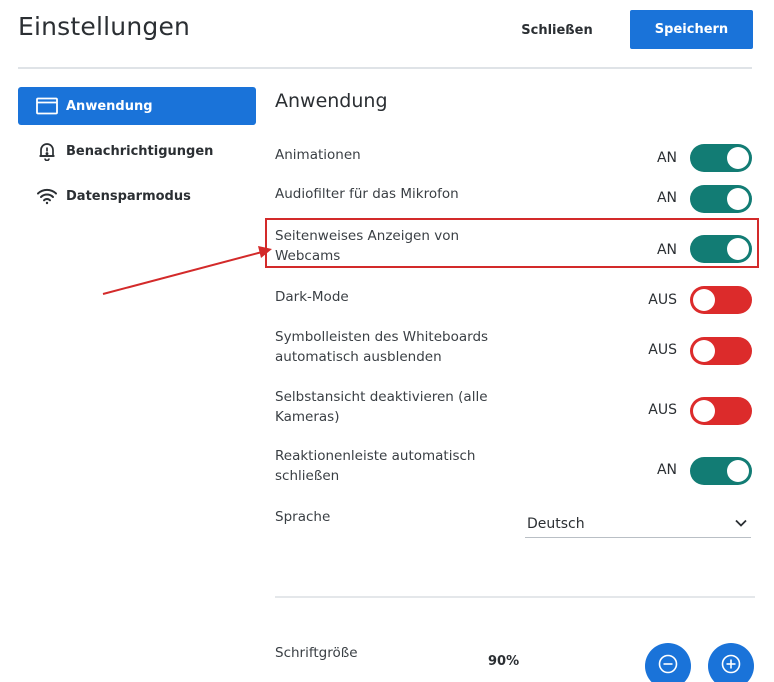 The image size is (774, 682). I want to click on font-size-value: 90%, so click(504, 661).